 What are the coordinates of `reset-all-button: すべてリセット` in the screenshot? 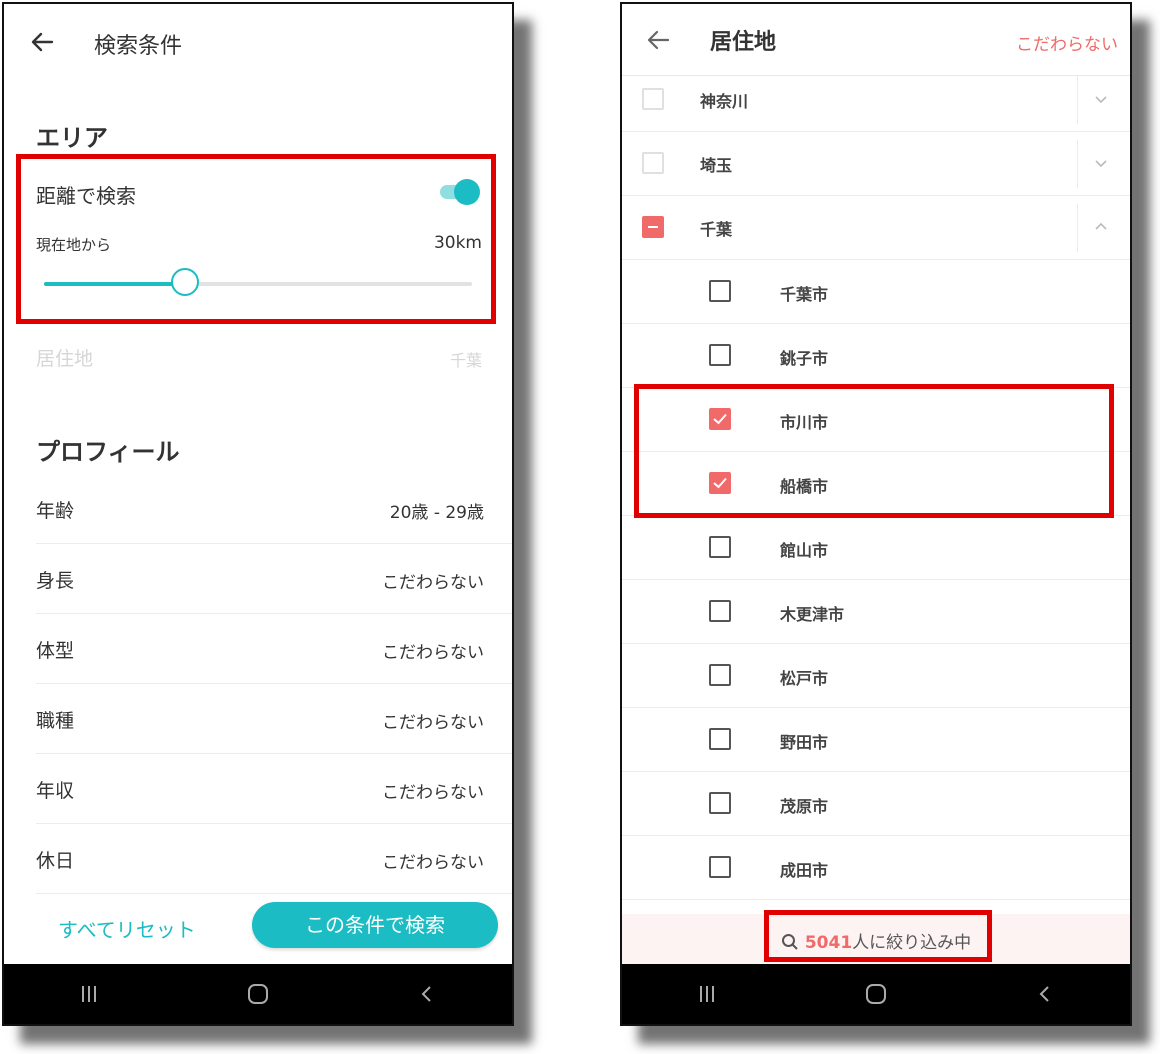 It's located at (127, 928).